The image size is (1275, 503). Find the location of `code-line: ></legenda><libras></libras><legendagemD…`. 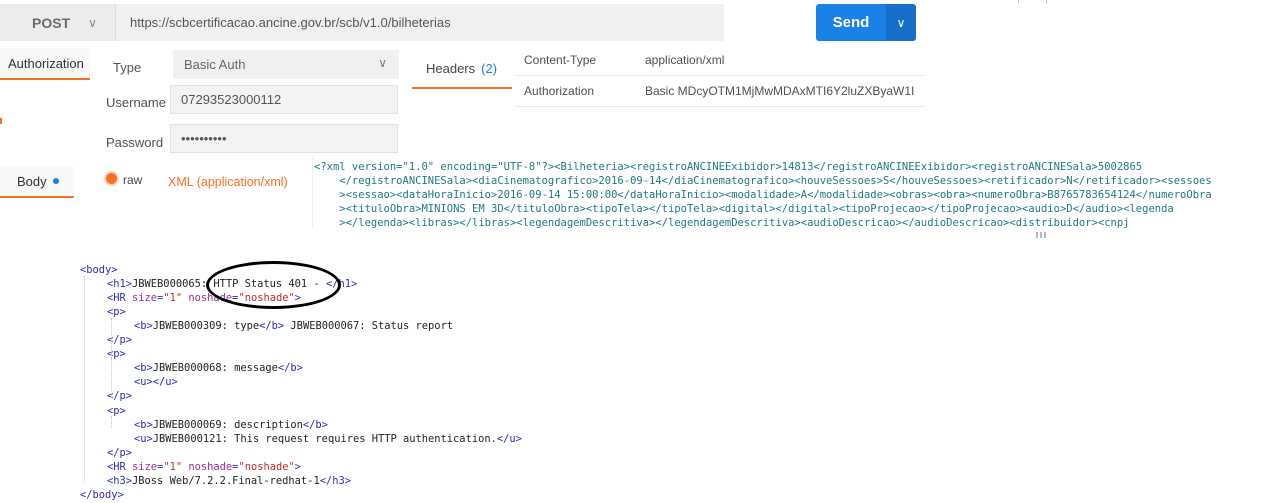

code-line: ></legenda><libras></libras><legendagemD… is located at coordinates (722, 222).